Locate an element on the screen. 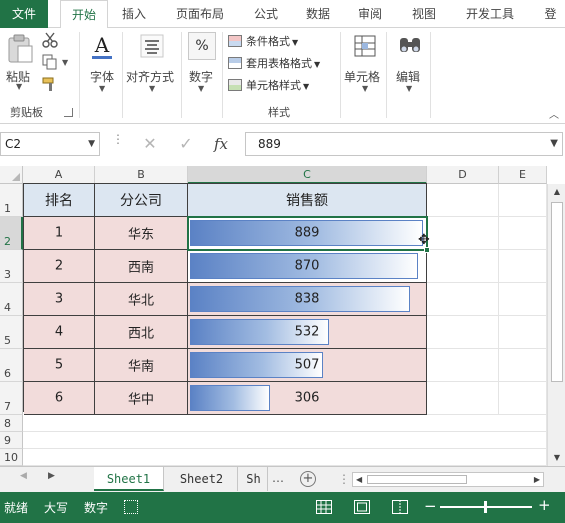 This screenshot has width=565, height=523. table-row-3-rank: 3 is located at coordinates (59, 299).